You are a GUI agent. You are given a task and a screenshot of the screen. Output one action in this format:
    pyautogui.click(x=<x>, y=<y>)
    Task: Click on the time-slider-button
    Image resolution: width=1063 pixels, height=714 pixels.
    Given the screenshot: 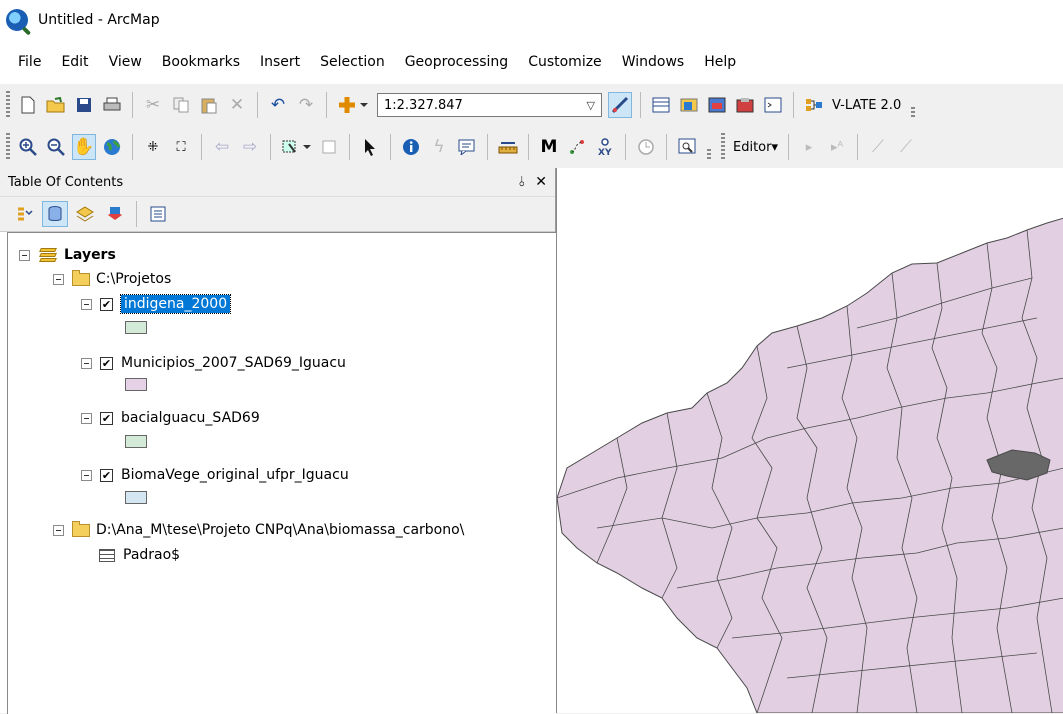 What is the action you would take?
    pyautogui.click(x=646, y=147)
    